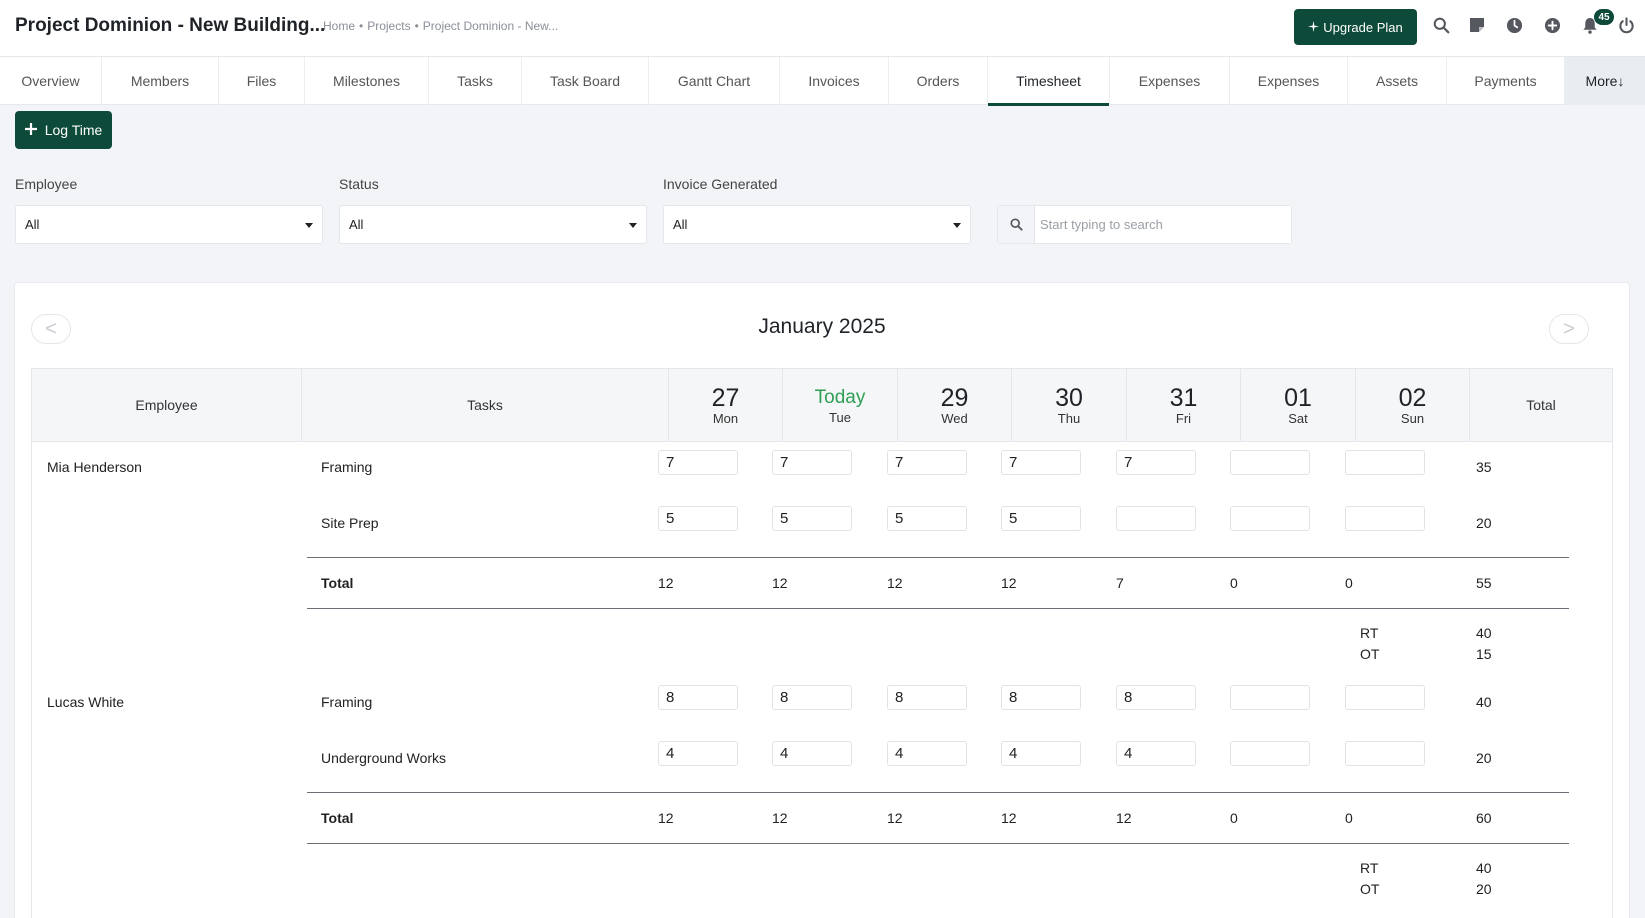 Image resolution: width=1645 pixels, height=918 pixels. Describe the element at coordinates (1626, 25) in the screenshot. I see `power-icon` at that location.